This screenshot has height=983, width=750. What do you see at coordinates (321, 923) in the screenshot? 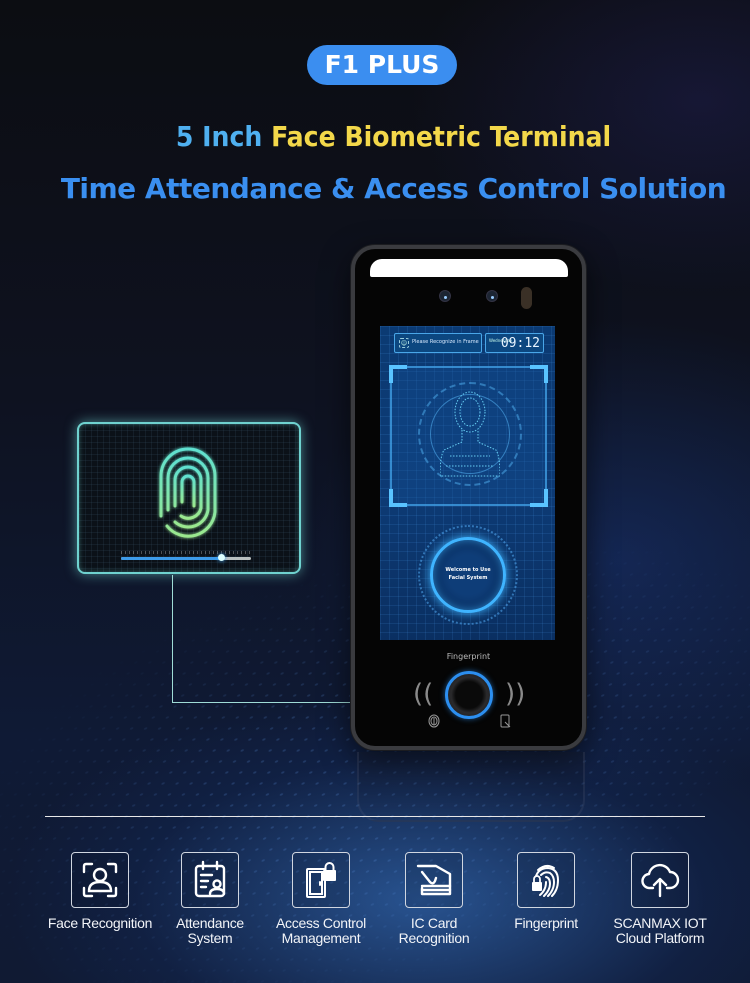
I see `feature-label: Access Control` at bounding box center [321, 923].